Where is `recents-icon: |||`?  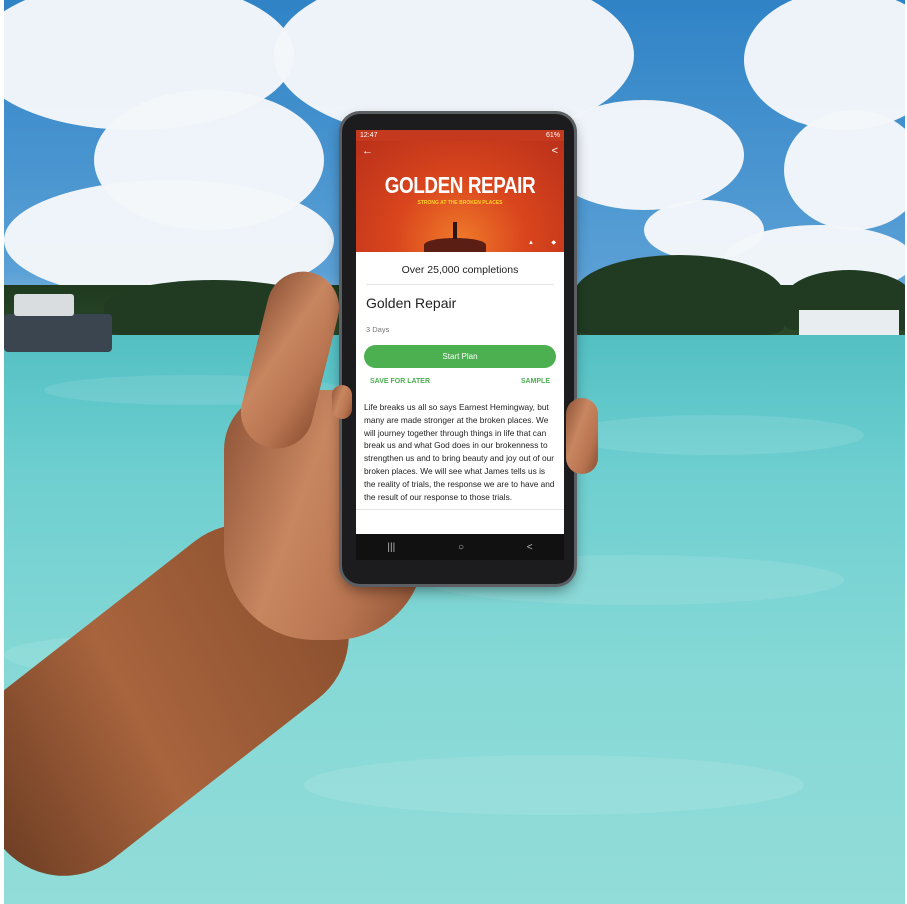 recents-icon: ||| is located at coordinates (391, 547).